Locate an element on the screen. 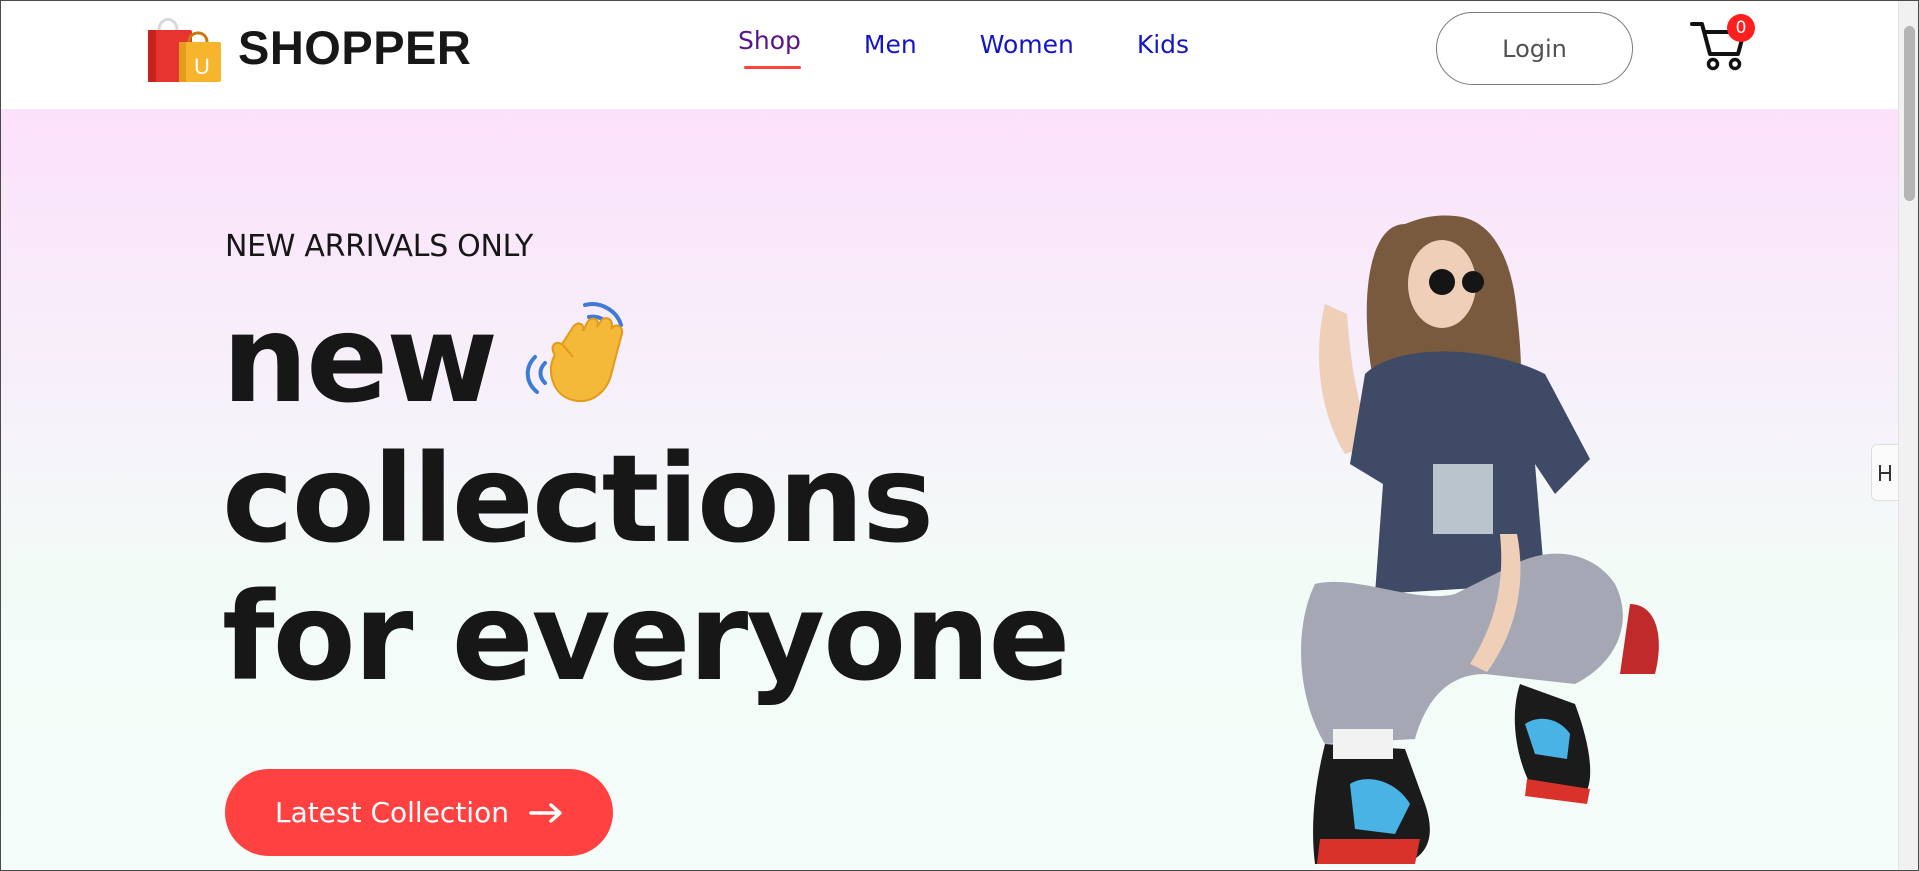  hero-kicker: NEW ARRIVALS ONLY is located at coordinates (379, 246).